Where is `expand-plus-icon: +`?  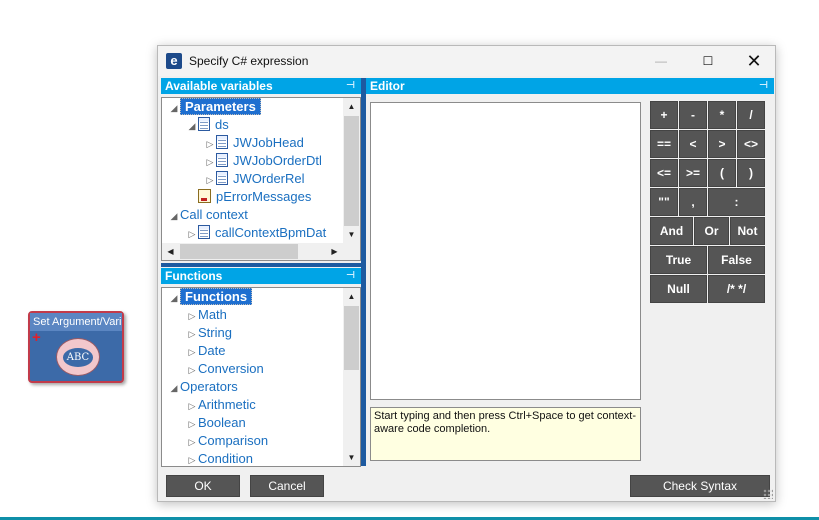
expand-plus-icon: + is located at coordinates (36, 337).